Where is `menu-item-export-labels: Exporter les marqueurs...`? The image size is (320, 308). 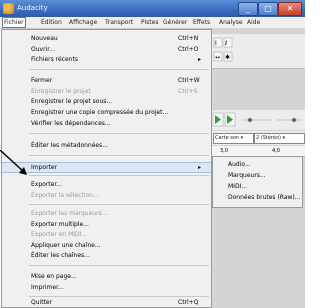 menu-item-export-labels: Exporter les marqueurs... is located at coordinates (106, 214).